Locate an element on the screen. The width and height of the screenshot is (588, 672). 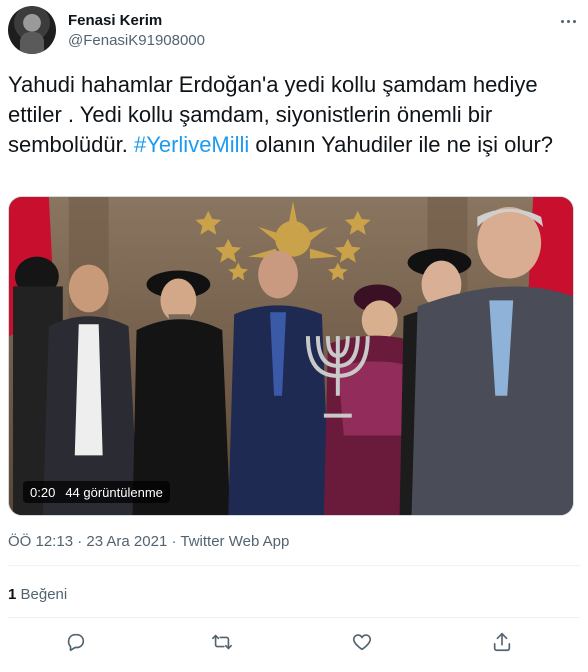
action-bar is located at coordinates (294, 642).